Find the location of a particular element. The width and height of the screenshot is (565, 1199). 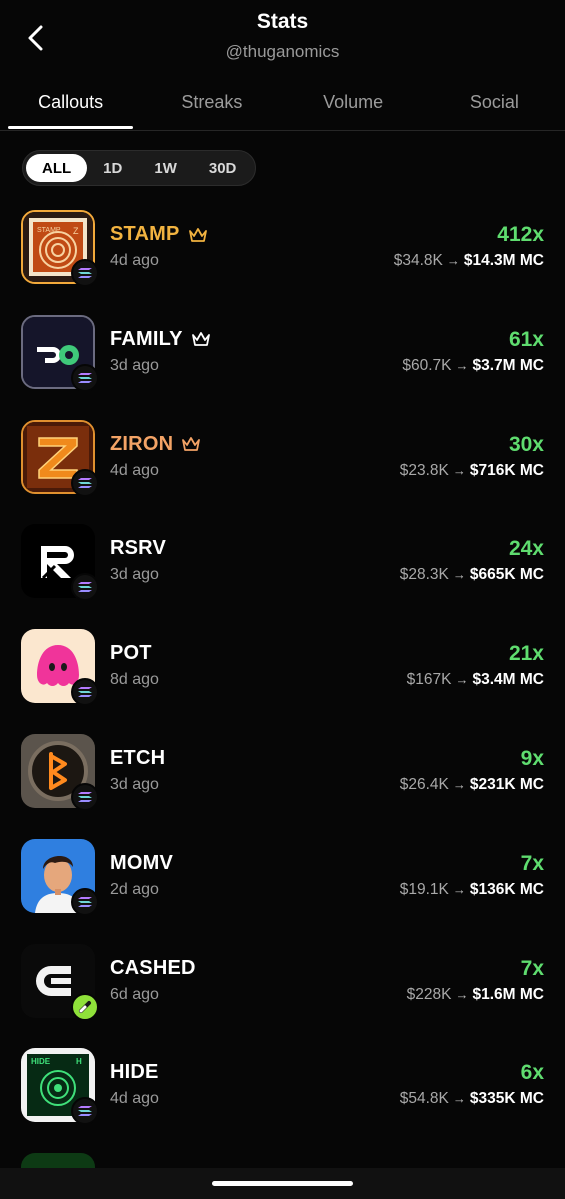

multiple: 21x is located at coordinates (526, 654).